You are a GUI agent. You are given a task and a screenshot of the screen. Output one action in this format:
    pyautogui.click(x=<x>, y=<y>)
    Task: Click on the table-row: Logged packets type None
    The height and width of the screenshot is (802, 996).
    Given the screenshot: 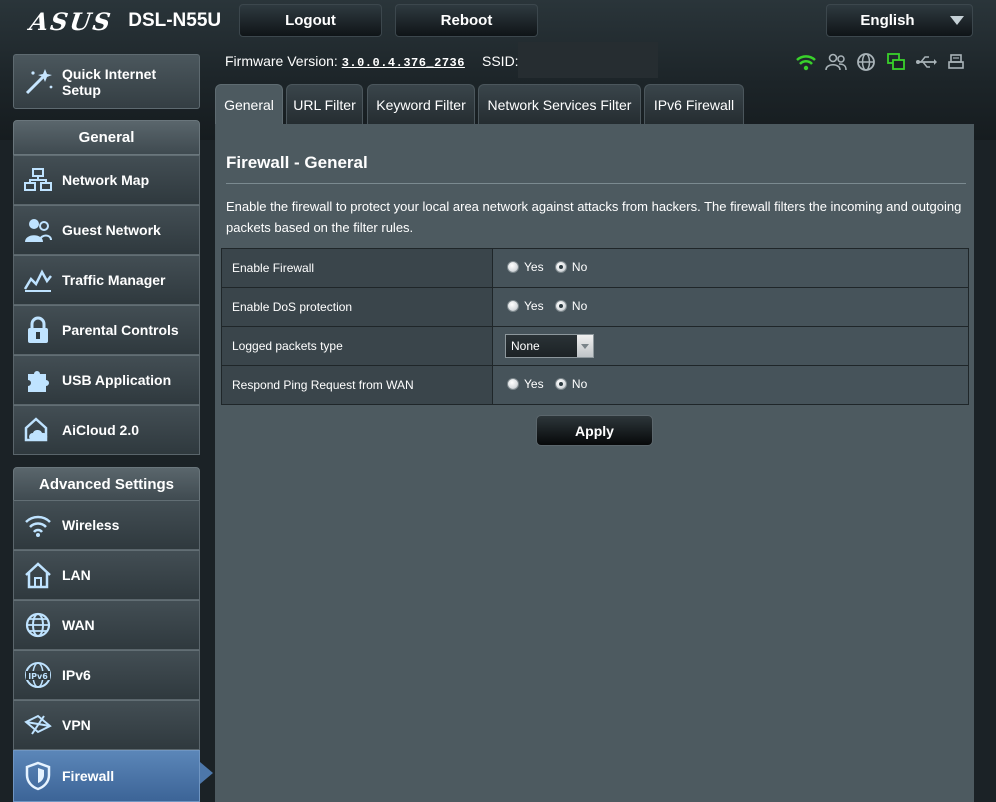 What is the action you would take?
    pyautogui.click(x=595, y=346)
    